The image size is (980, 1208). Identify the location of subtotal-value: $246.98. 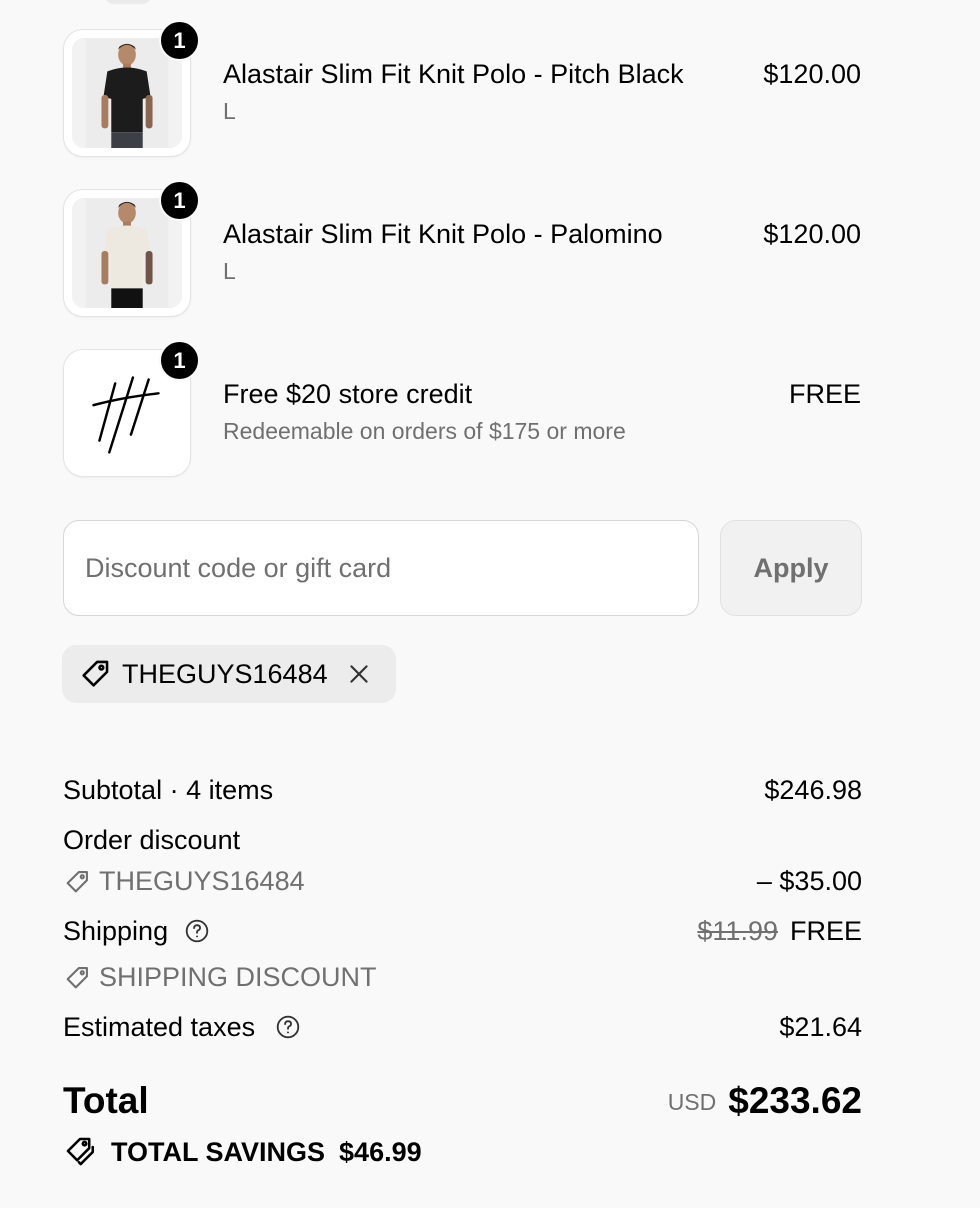
(813, 790).